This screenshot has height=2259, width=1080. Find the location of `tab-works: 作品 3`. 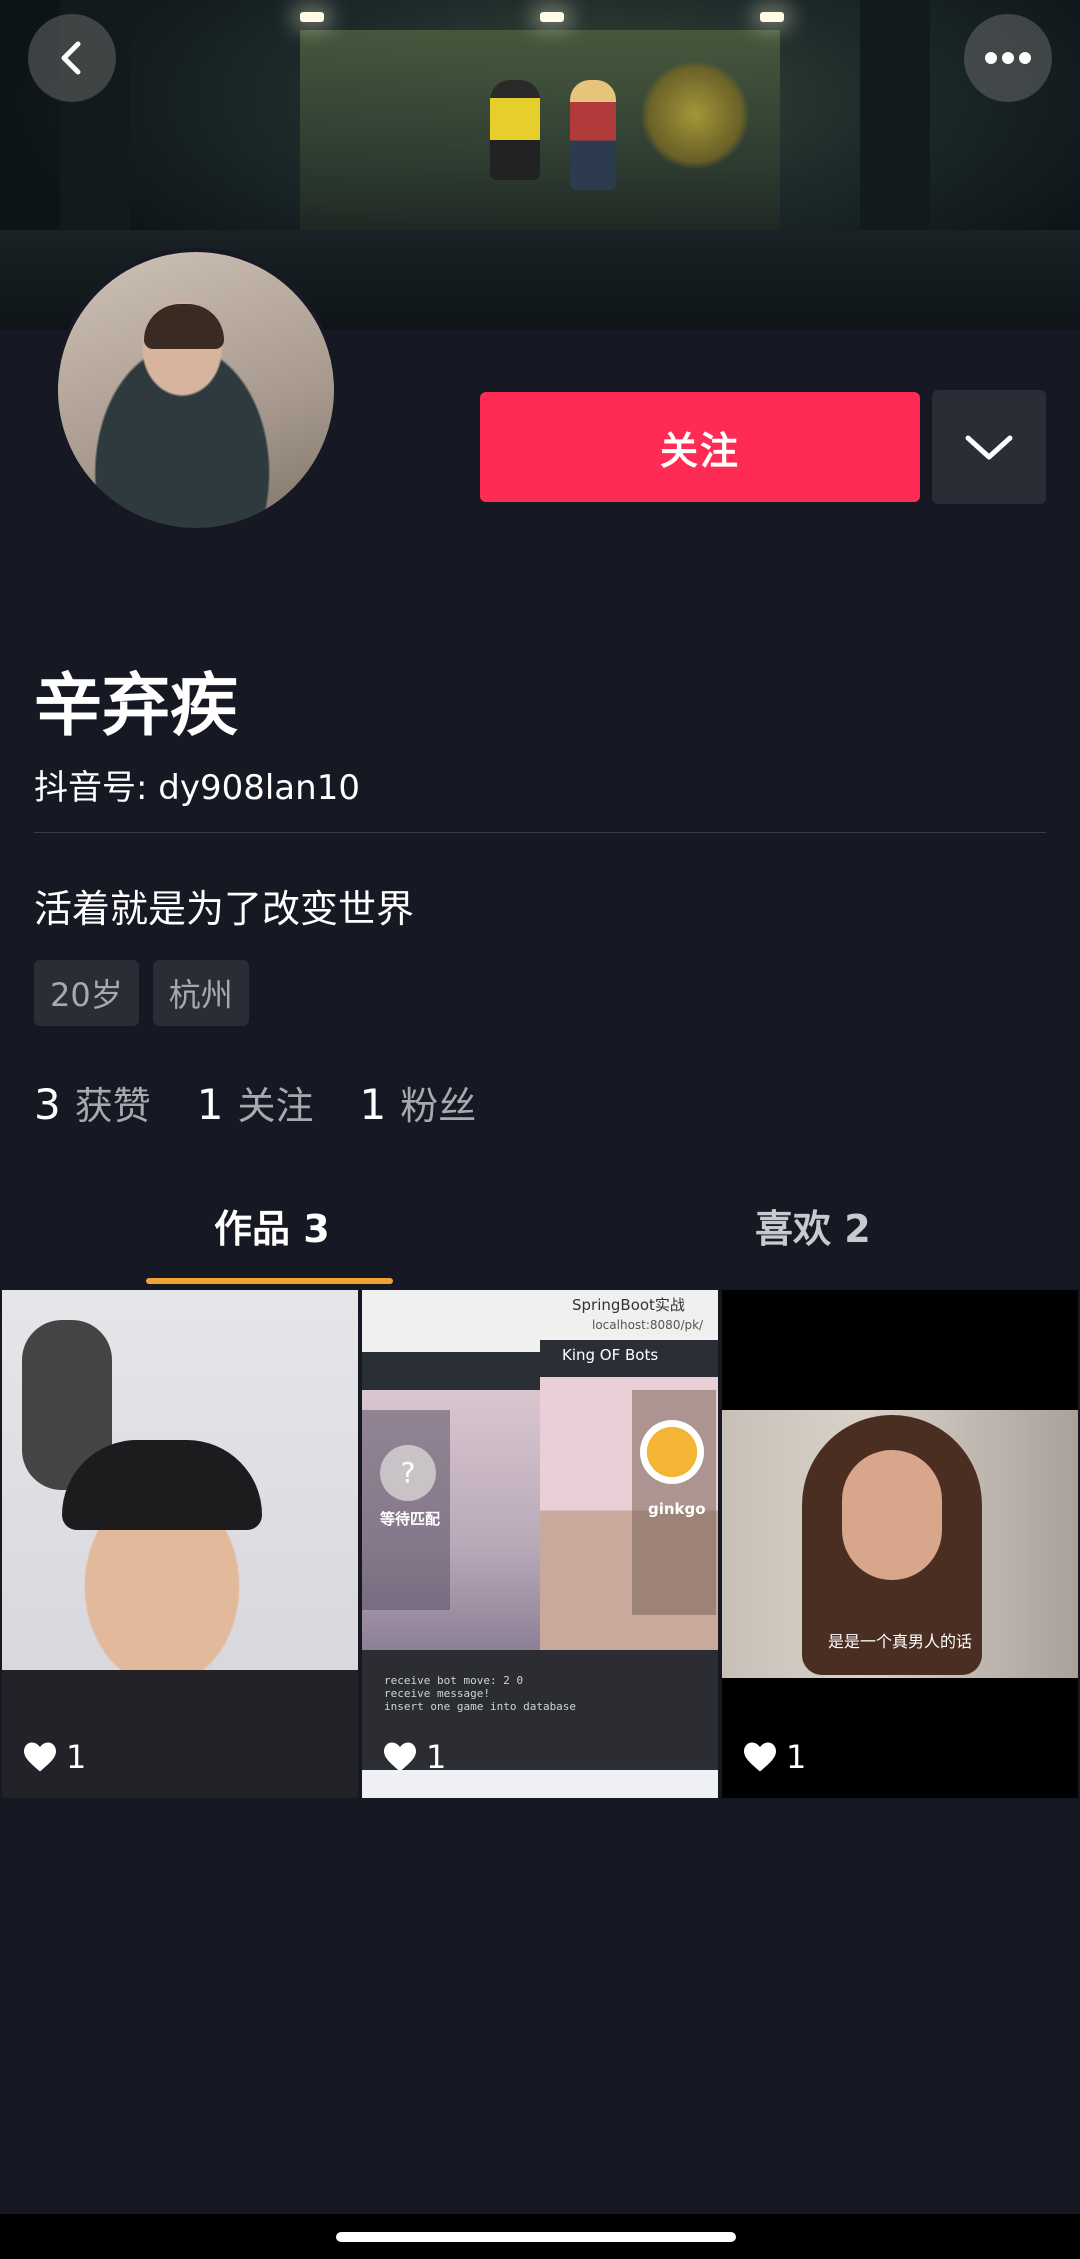

tab-works: 作品 3 is located at coordinates (272, 1225).